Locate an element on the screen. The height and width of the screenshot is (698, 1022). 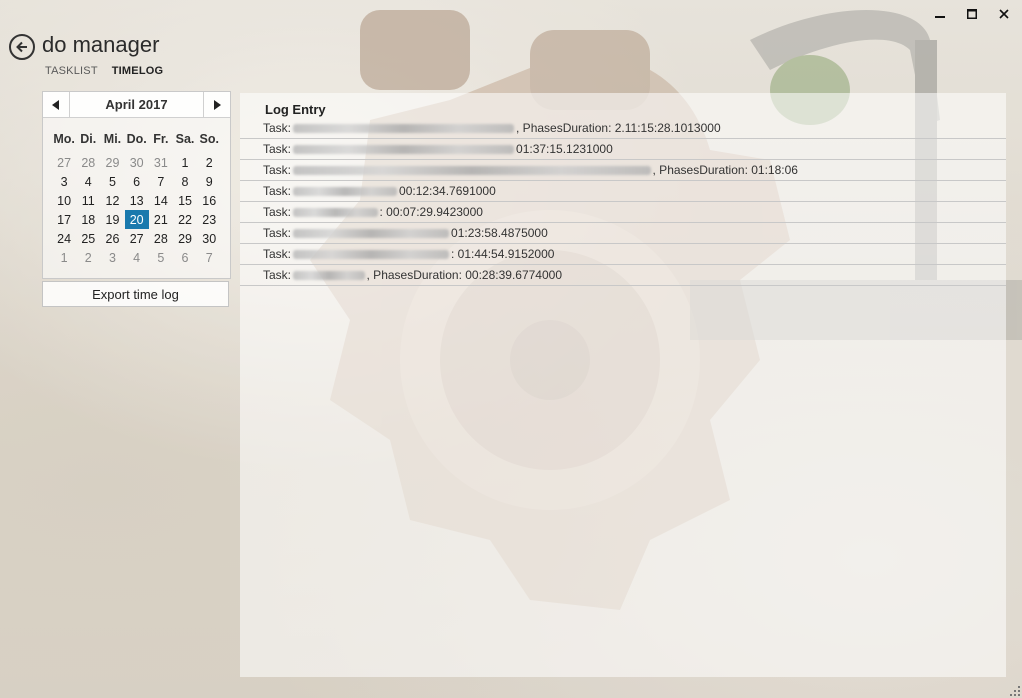
log-entry-duration: , PhasesDuration: 00:28:39.6774000 is located at coordinates (464, 275).